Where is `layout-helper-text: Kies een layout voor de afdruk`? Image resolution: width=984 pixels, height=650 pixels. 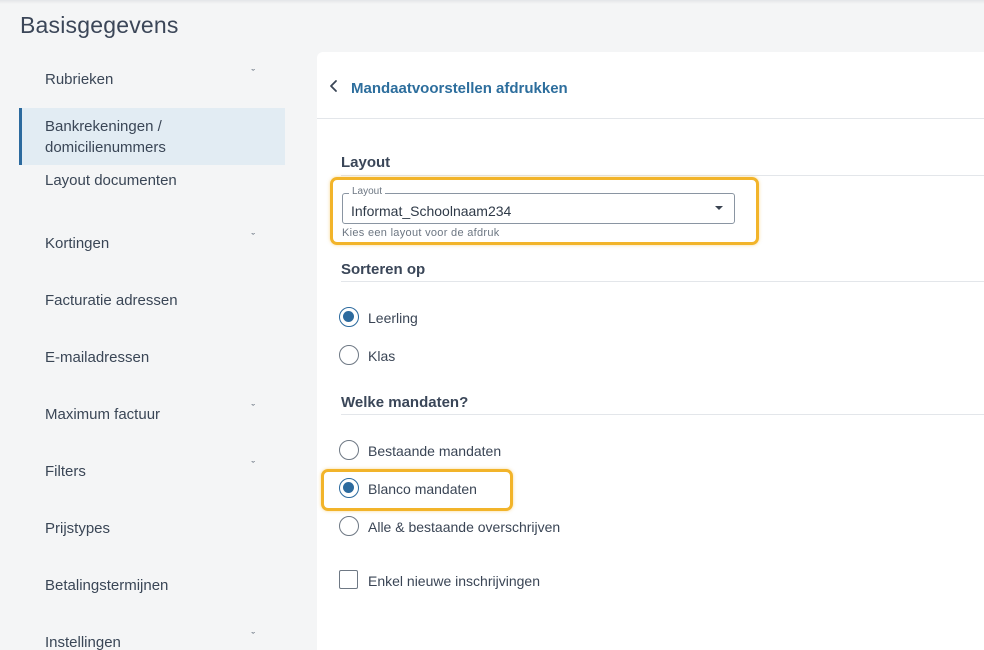 layout-helper-text: Kies een layout voor de afdruk is located at coordinates (421, 233).